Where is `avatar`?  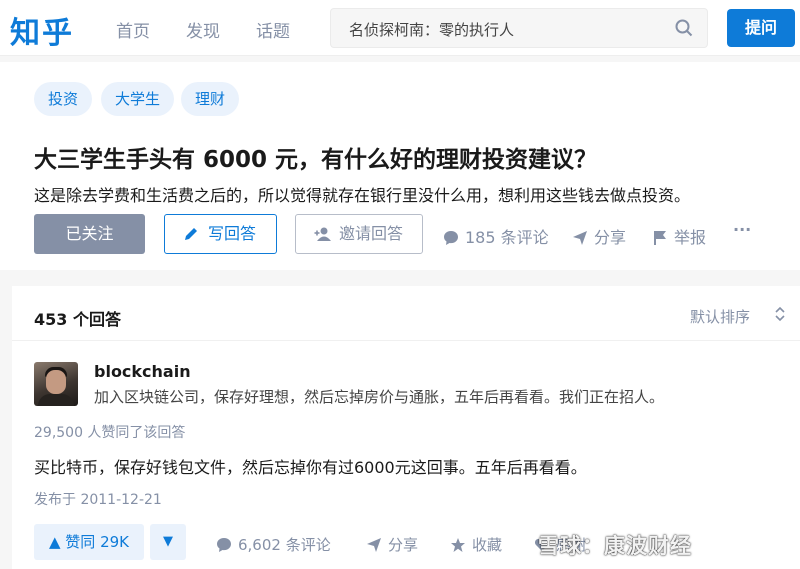
avatar is located at coordinates (56, 384).